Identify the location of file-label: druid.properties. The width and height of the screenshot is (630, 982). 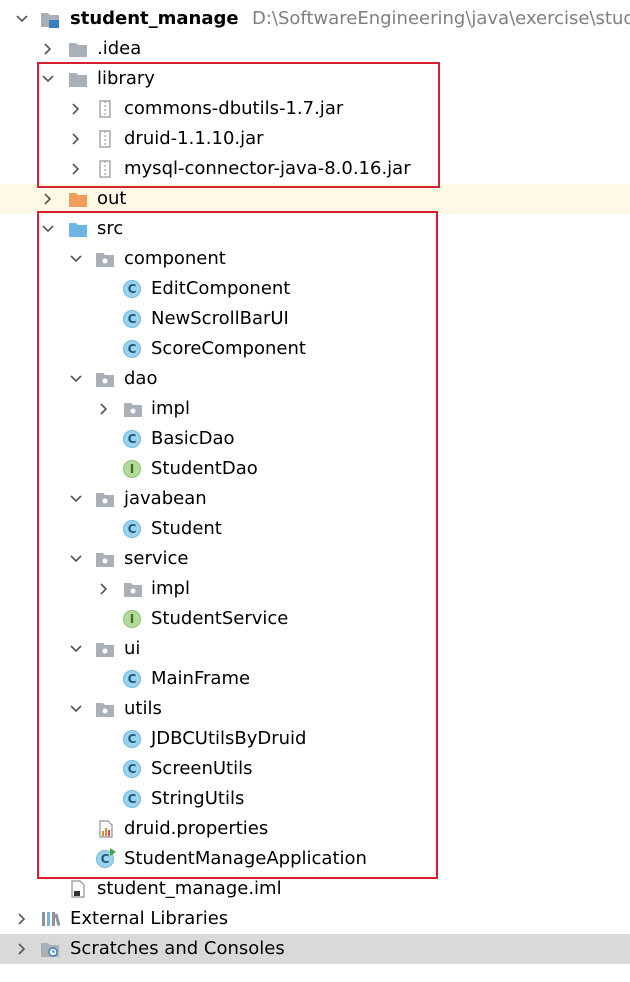
(196, 828).